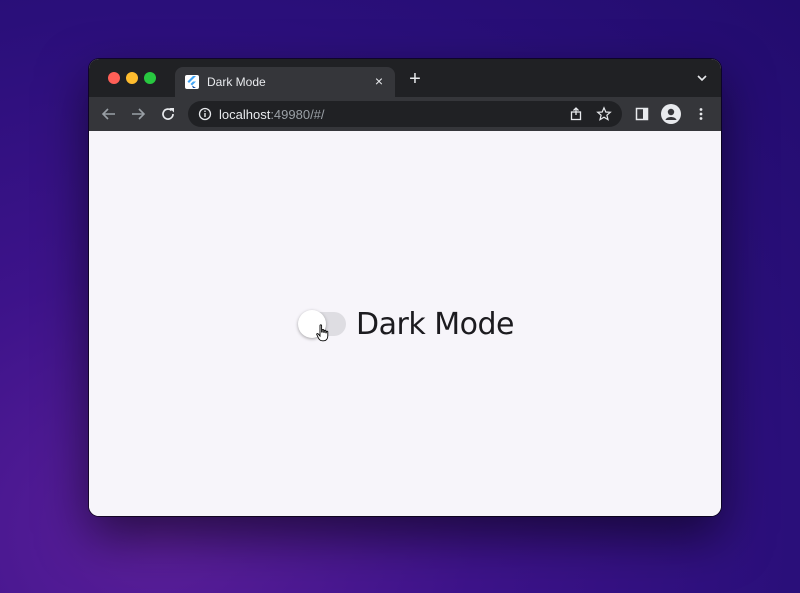 The height and width of the screenshot is (593, 800). What do you see at coordinates (192, 82) in the screenshot?
I see `flutter-icon` at bounding box center [192, 82].